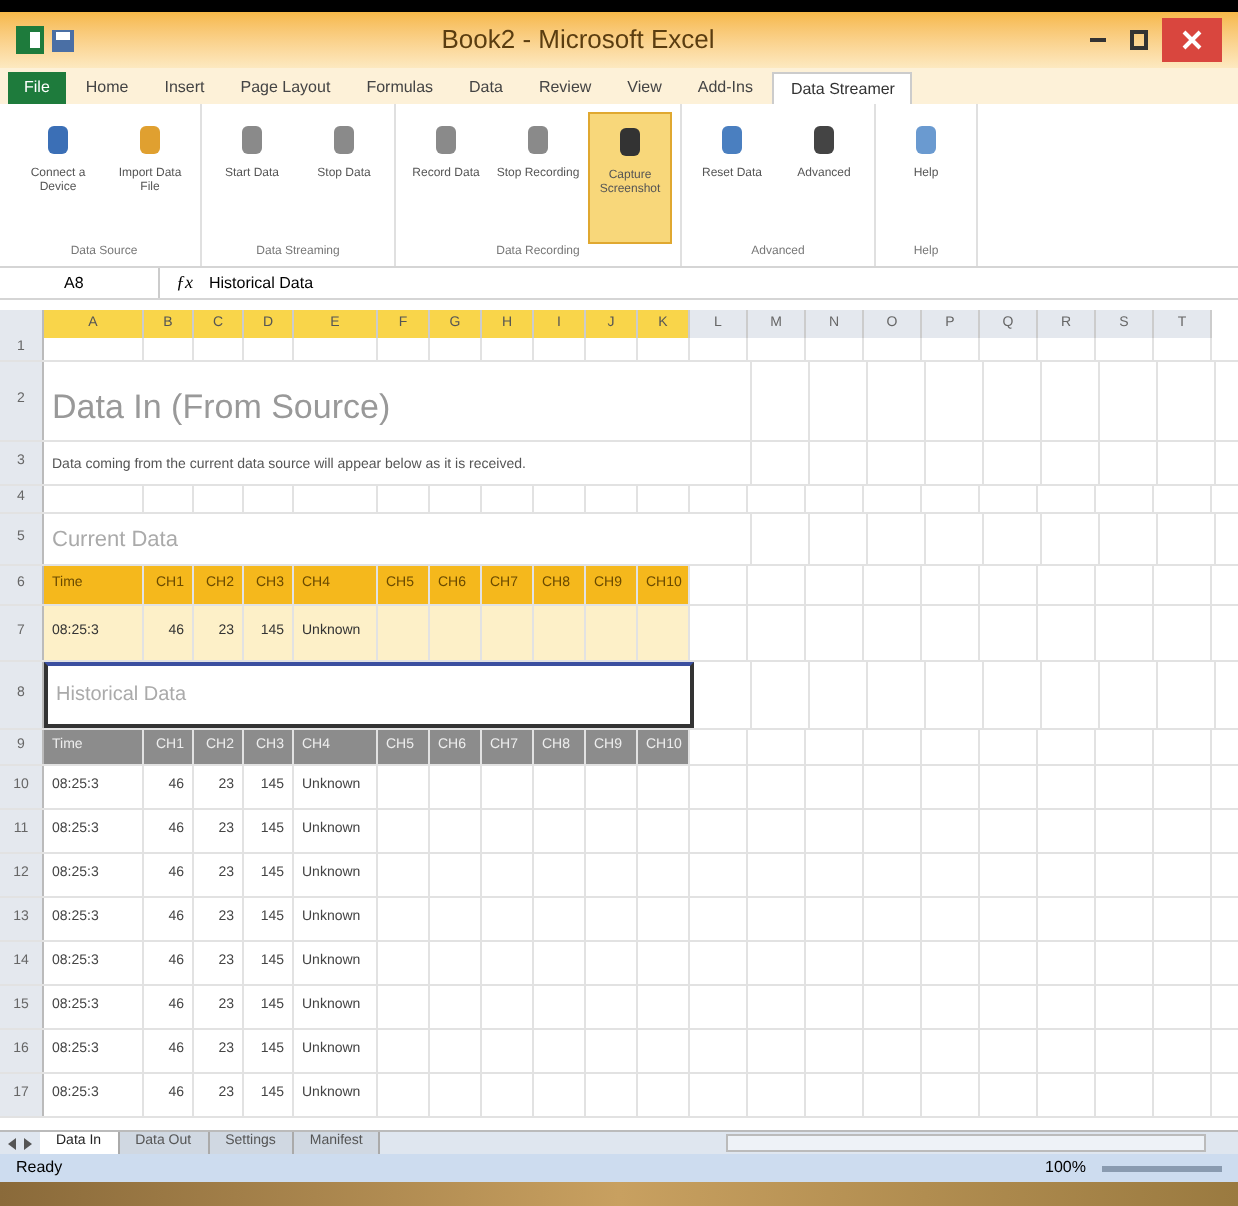 The image size is (1238, 1206). I want to click on ribbon-tab: Formulas, so click(400, 88).